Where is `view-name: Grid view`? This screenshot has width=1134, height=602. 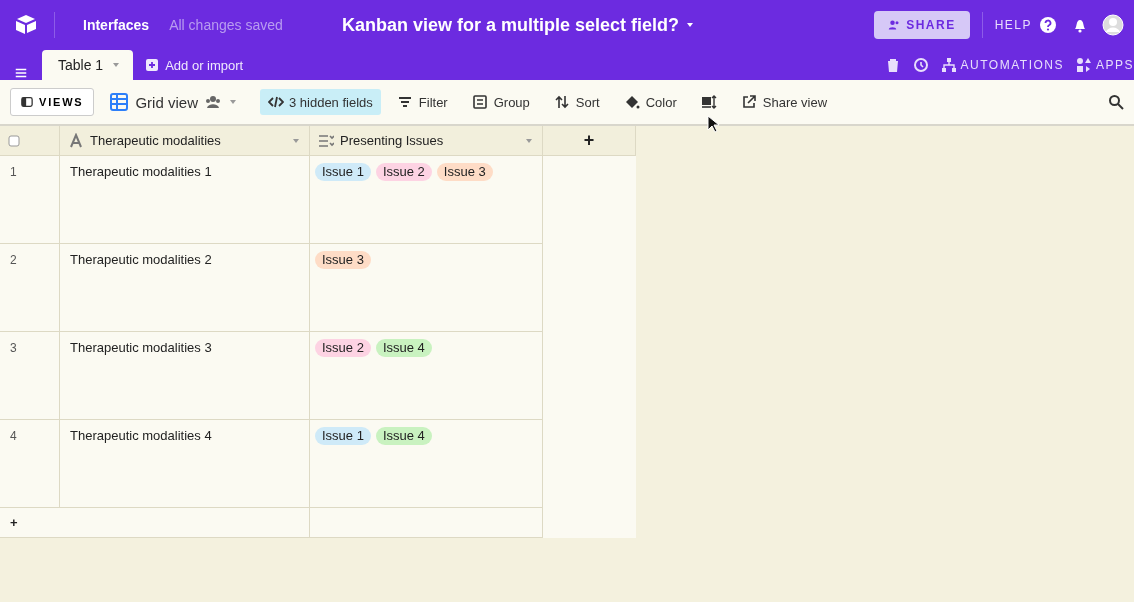 view-name: Grid view is located at coordinates (166, 102).